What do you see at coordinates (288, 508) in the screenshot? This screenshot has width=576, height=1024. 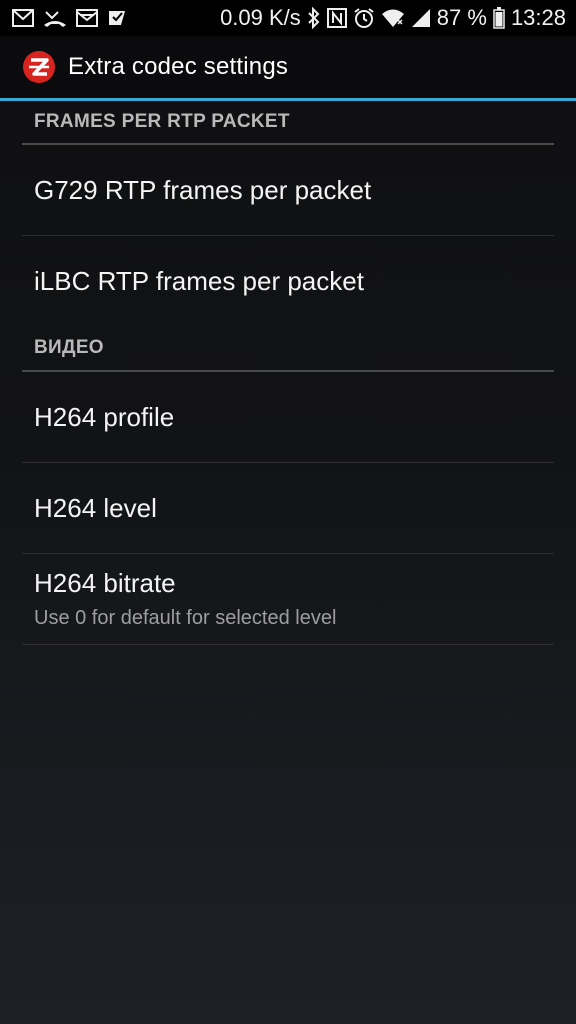 I see `pref-h264-level: H264 level` at bounding box center [288, 508].